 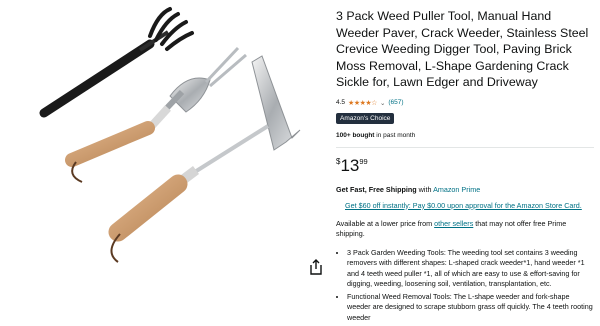 I want to click on rating-value: 4.5, so click(x=341, y=102).